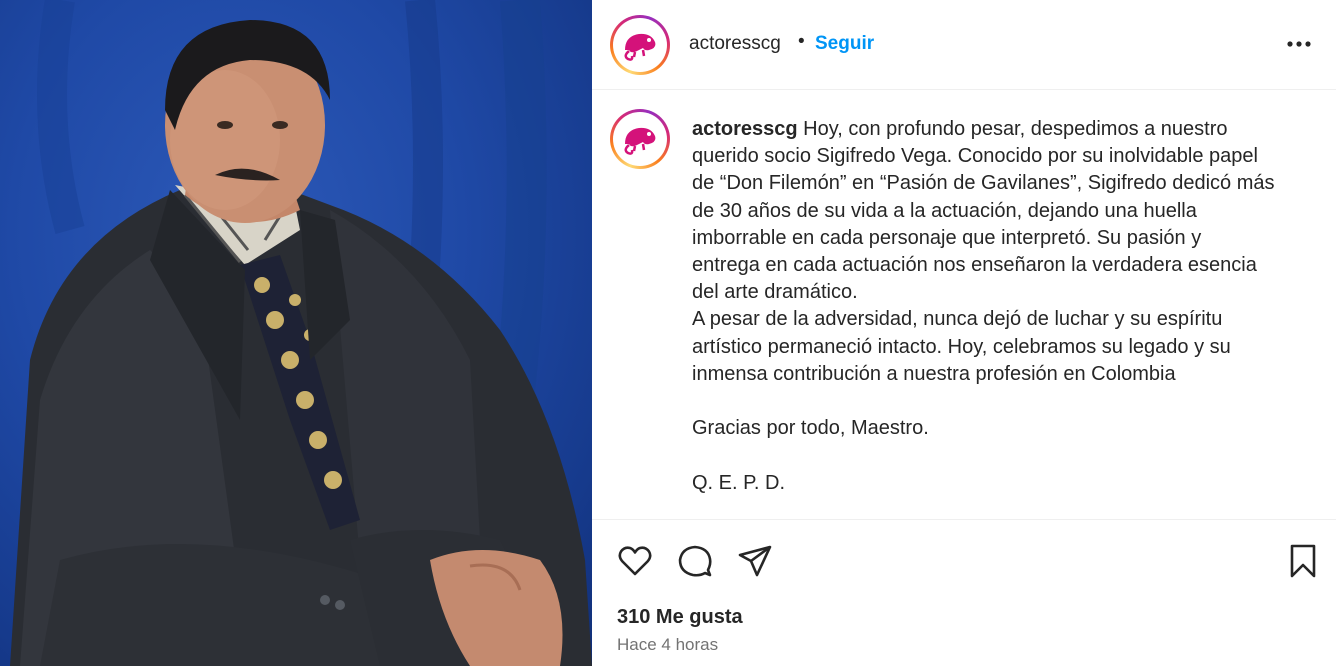  Describe the element at coordinates (680, 617) in the screenshot. I see `likes-count: 310 Me gusta` at that location.